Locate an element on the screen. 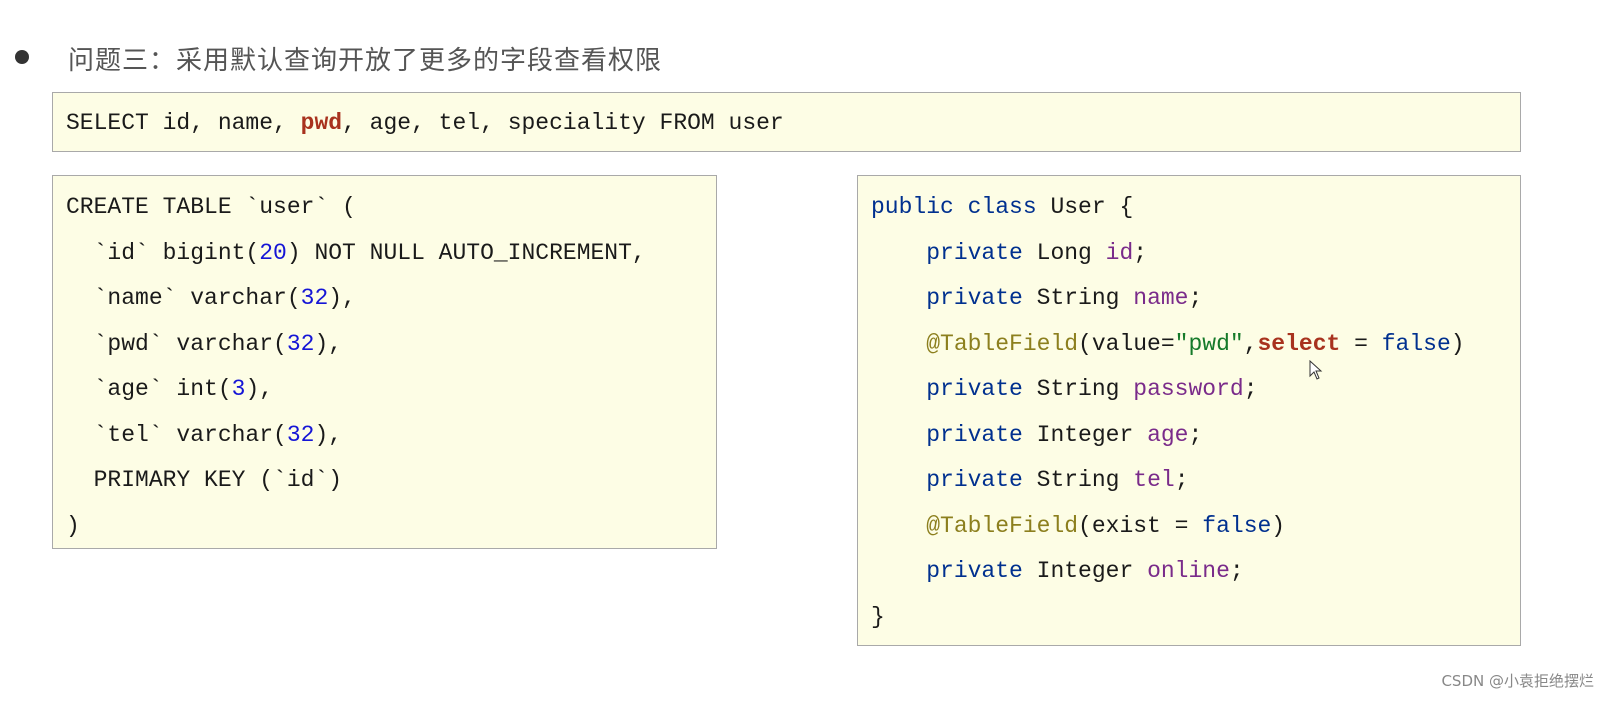 The image size is (1606, 705). code-token: `pwd` varchar( is located at coordinates (176, 343).